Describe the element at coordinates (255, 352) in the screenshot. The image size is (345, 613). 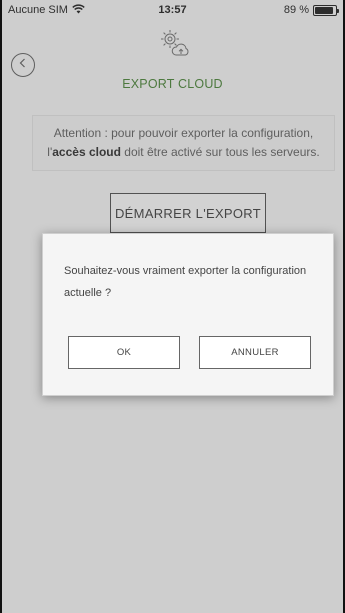
I see `cancel-button: ANNULER` at that location.